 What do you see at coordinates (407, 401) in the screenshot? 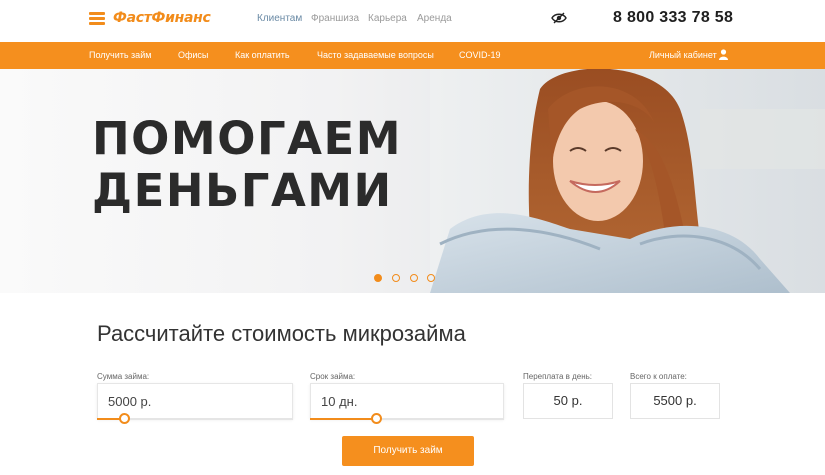
I see `term-field: 10 дн.` at bounding box center [407, 401].